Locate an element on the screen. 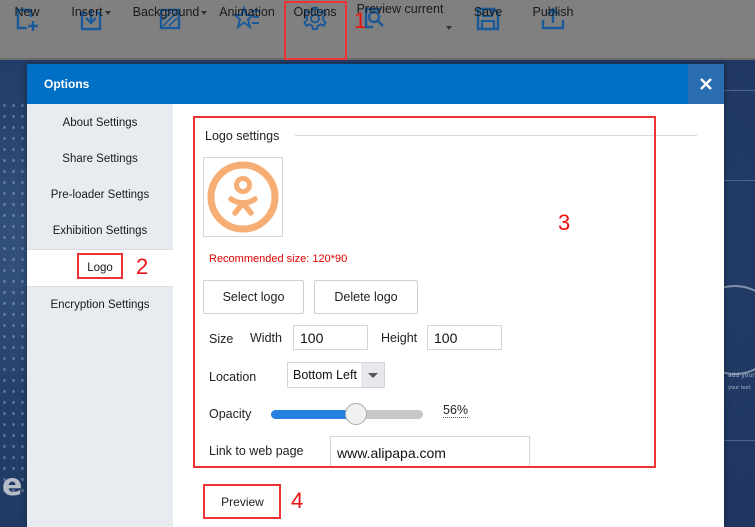 The height and width of the screenshot is (527, 755). sidebar-item-share-settings: Share Settings is located at coordinates (100, 159).